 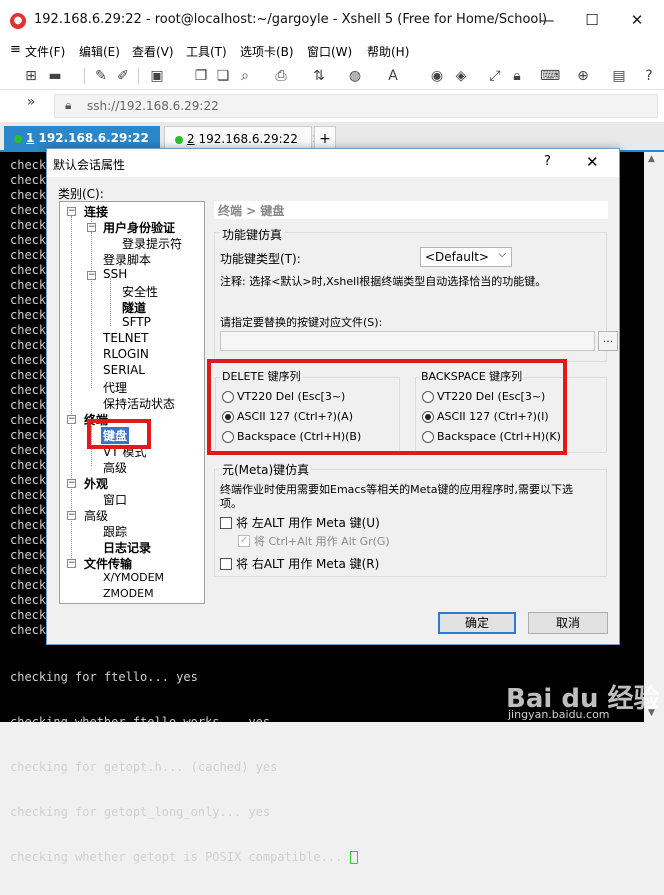 What do you see at coordinates (115, 274) in the screenshot?
I see `tree-item-ssh: SSH` at bounding box center [115, 274].